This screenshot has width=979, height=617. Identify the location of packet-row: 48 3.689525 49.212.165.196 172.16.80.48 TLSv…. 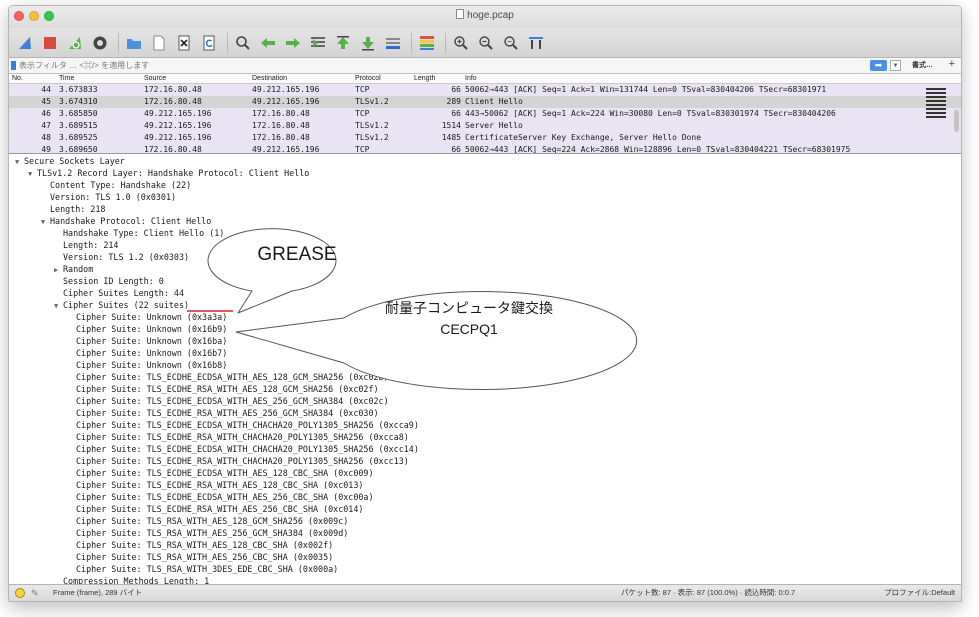
(485, 138).